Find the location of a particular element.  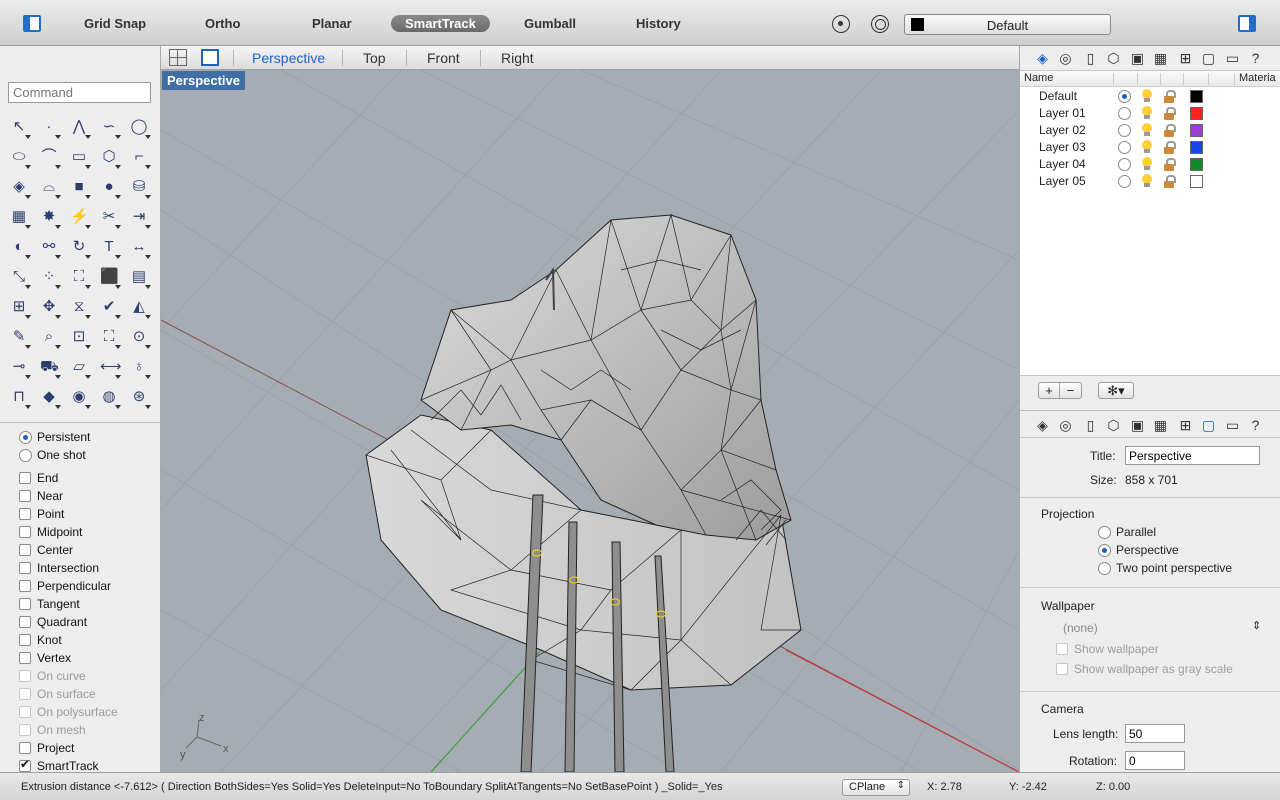

material-icon: ◆ is located at coordinates (49, 397).